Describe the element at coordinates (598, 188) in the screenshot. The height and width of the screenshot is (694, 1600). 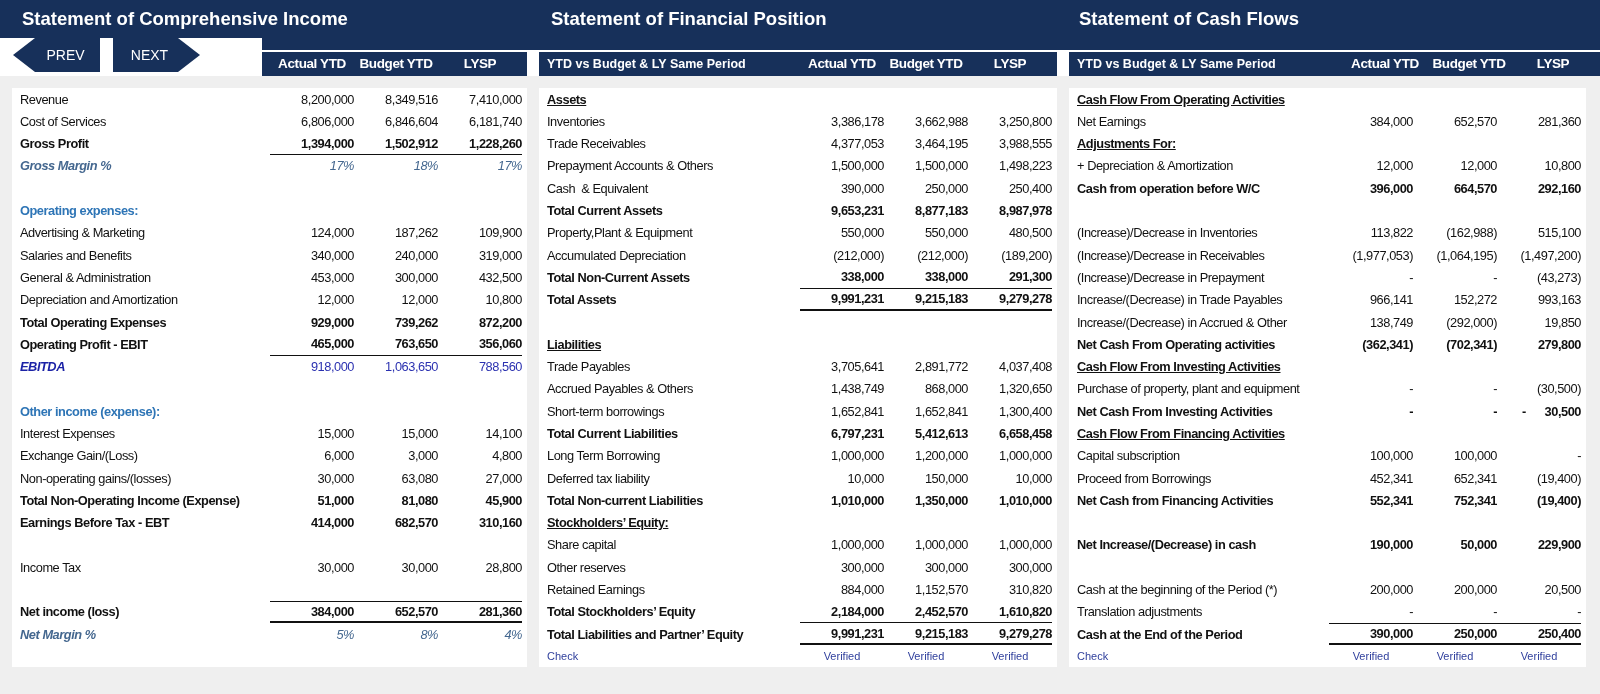
I see `row-label: Cash & Equivalent` at that location.